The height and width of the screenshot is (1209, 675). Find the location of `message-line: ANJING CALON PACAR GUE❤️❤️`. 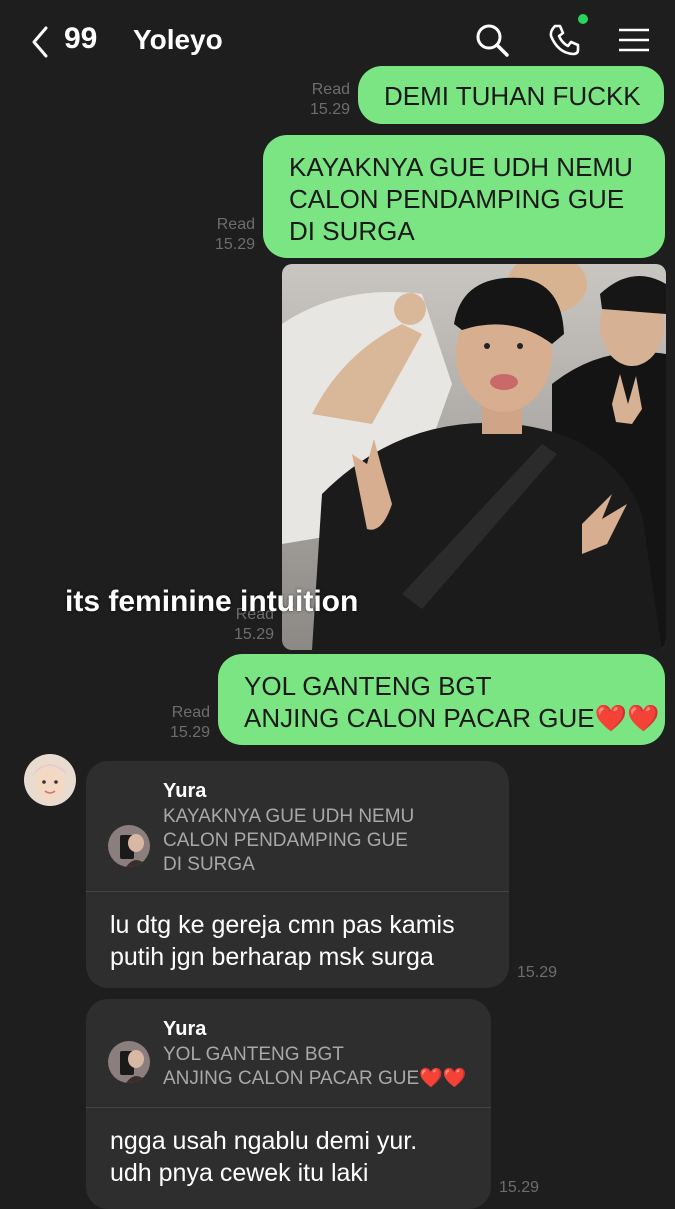

message-line: ANJING CALON PACAR GUE❤️❤️ is located at coordinates (452, 718).